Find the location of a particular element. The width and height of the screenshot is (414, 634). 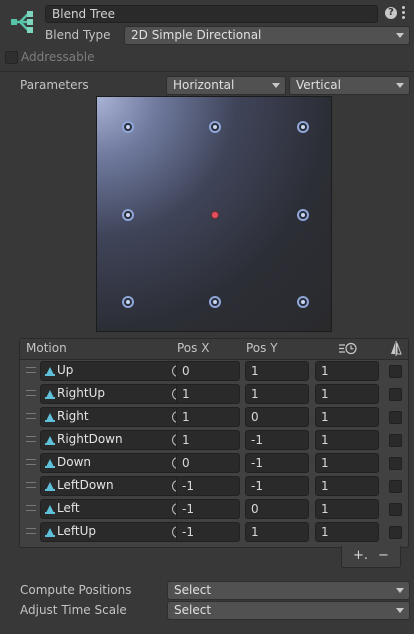

y-parameter-value: Vertical is located at coordinates (318, 85).